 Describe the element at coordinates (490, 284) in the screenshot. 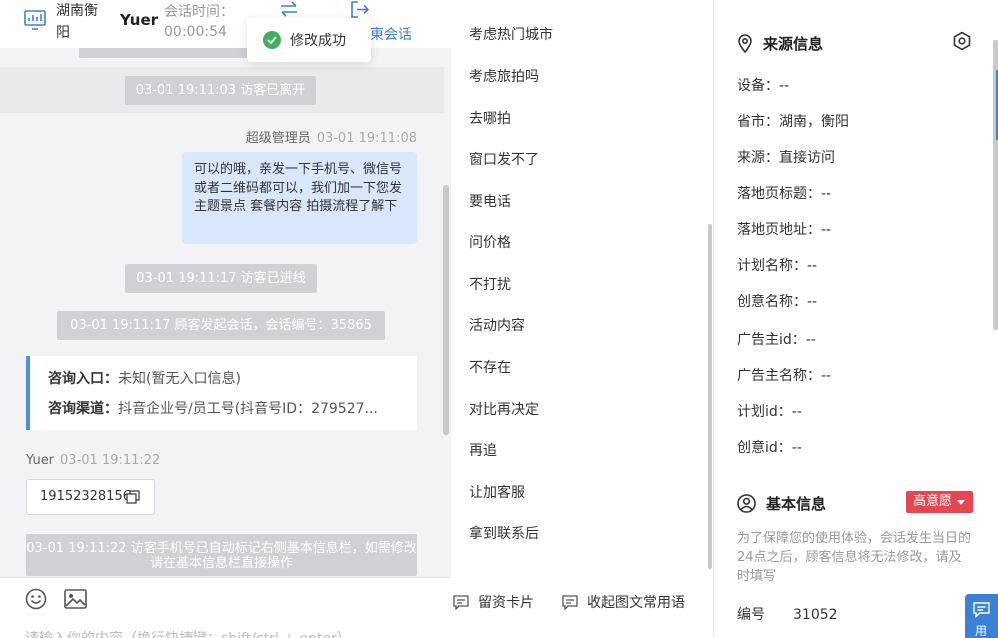

I see `quick-reply-item: 不打扰` at that location.